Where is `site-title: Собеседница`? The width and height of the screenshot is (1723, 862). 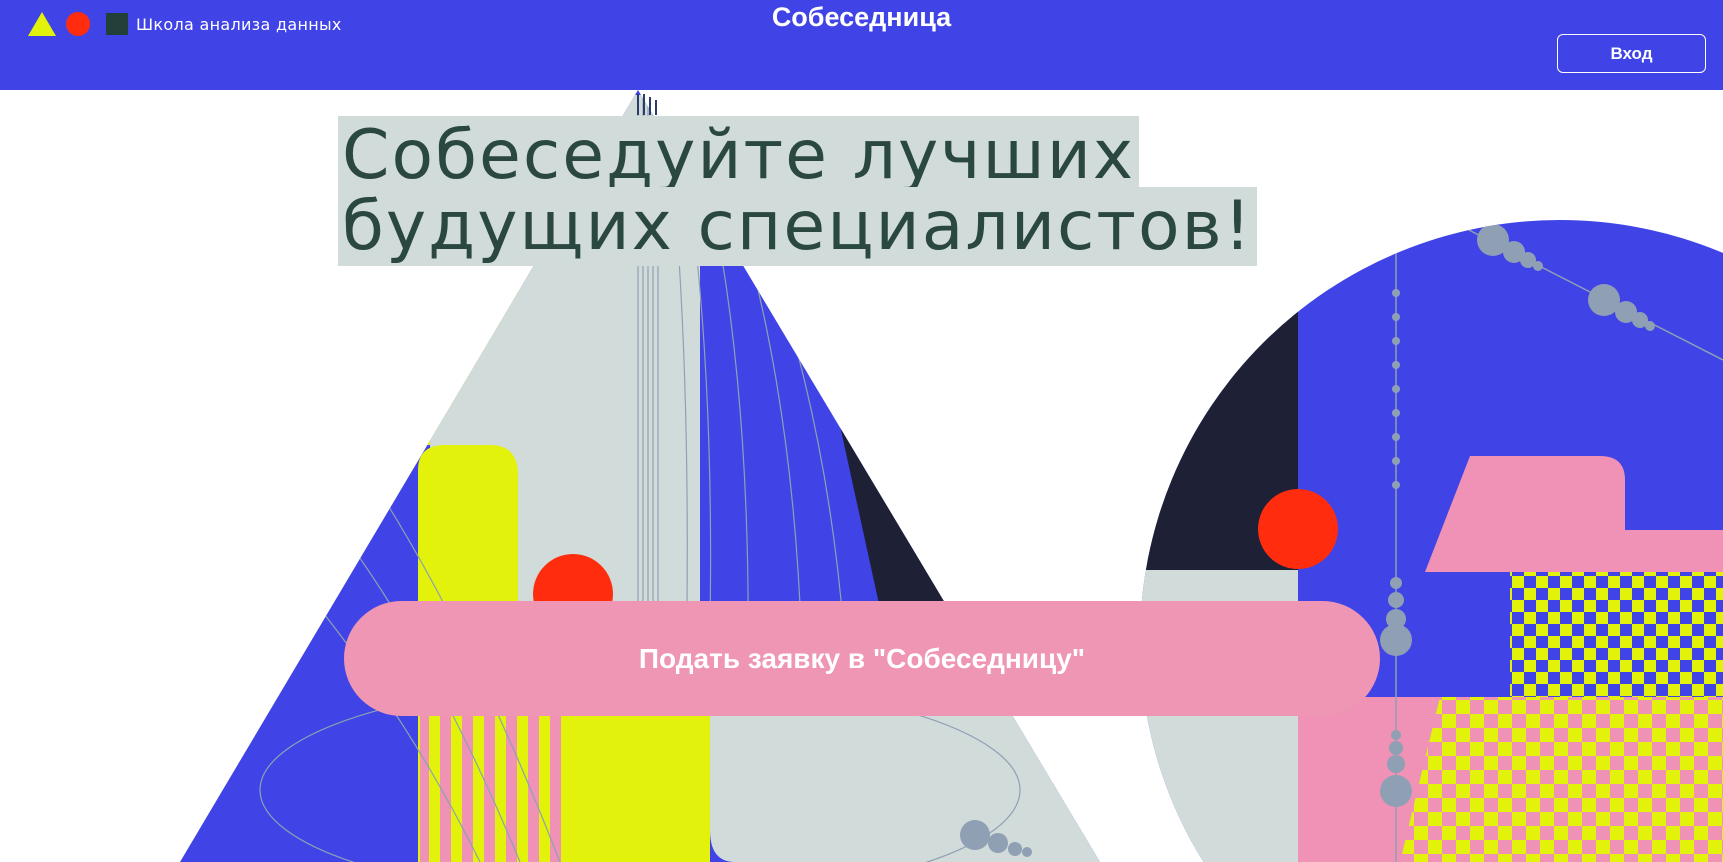 site-title: Собеседница is located at coordinates (861, 17).